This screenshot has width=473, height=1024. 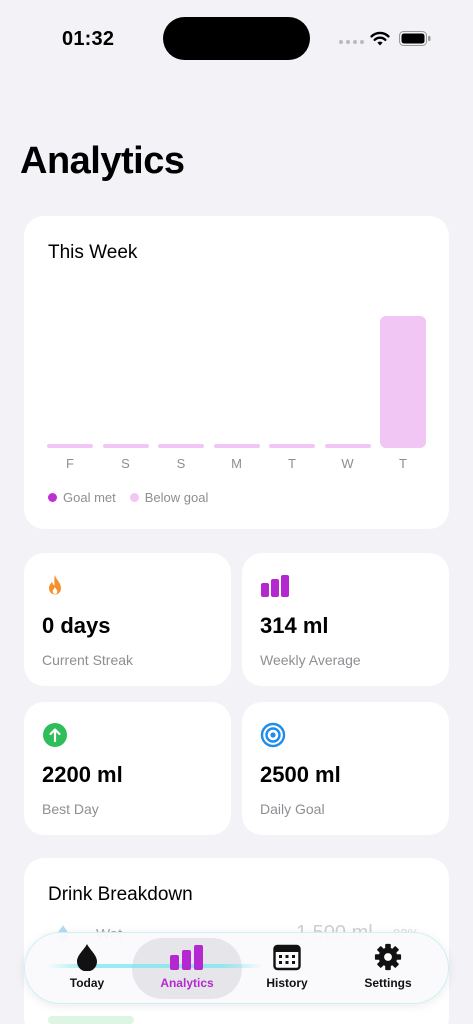 I want to click on tab-analytics-label: Analytics, so click(x=187, y=983).